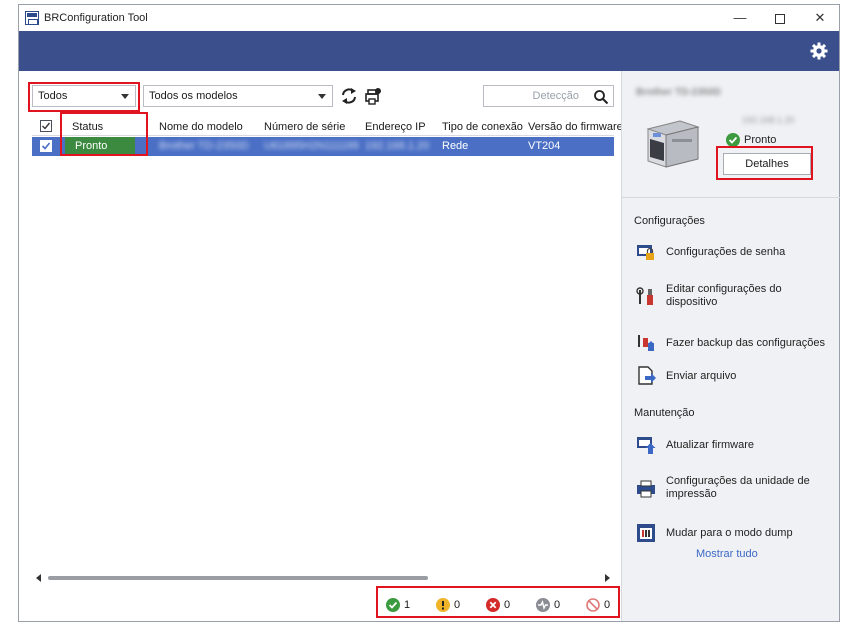 Image resolution: width=859 pixels, height=629 pixels. I want to click on menu-item-label: Fazer backup das configurações, so click(745, 343).